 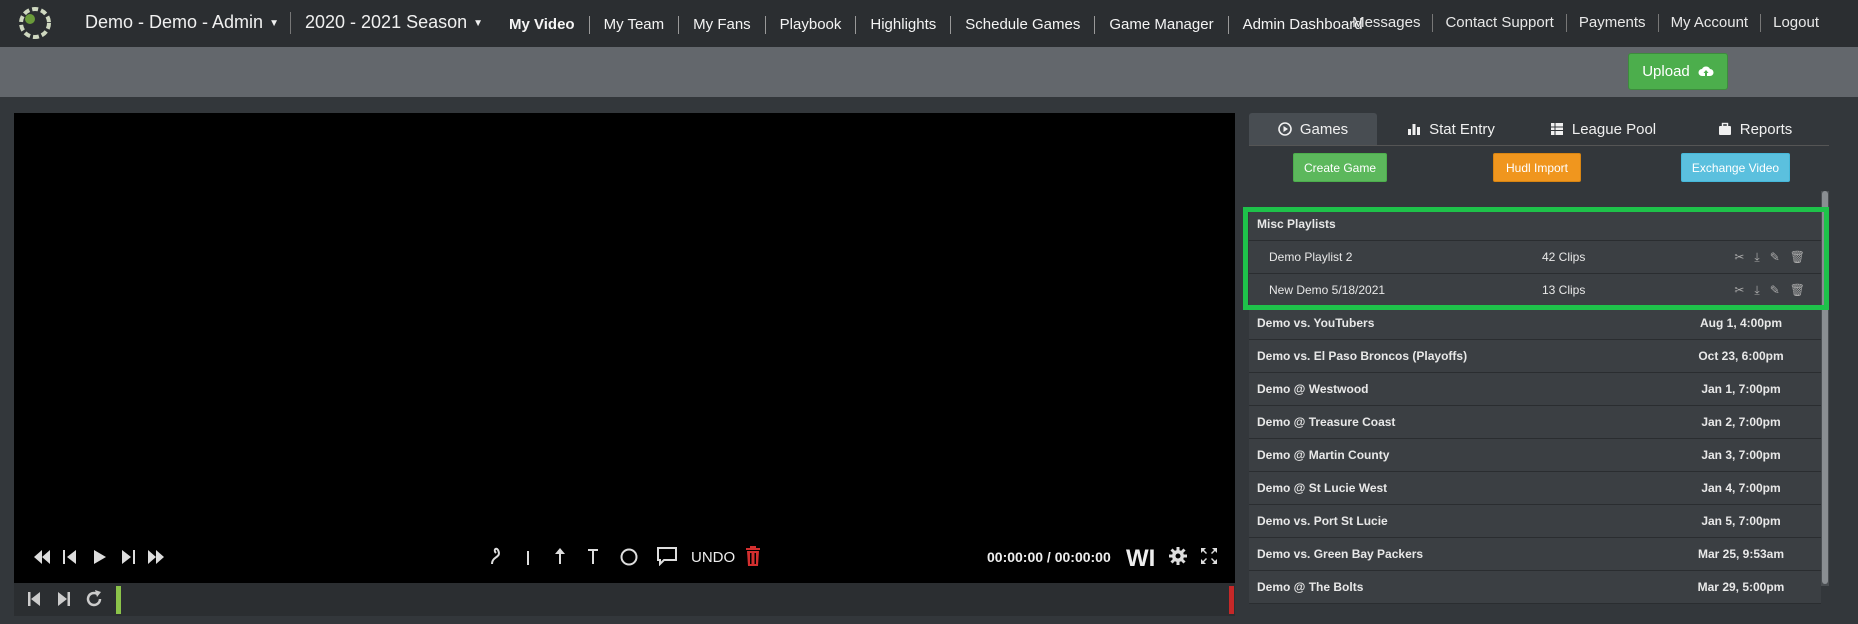 What do you see at coordinates (542, 25) in the screenshot?
I see `nav-my-video: My Video` at bounding box center [542, 25].